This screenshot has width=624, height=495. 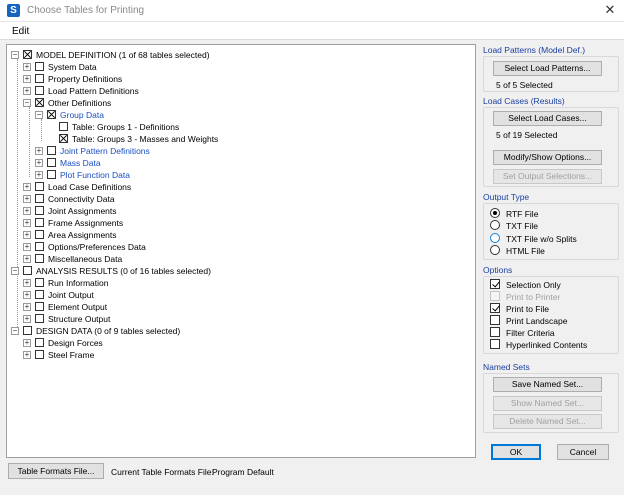 What do you see at coordinates (495, 238) in the screenshot?
I see `txt-file-no-splits-radio` at bounding box center [495, 238].